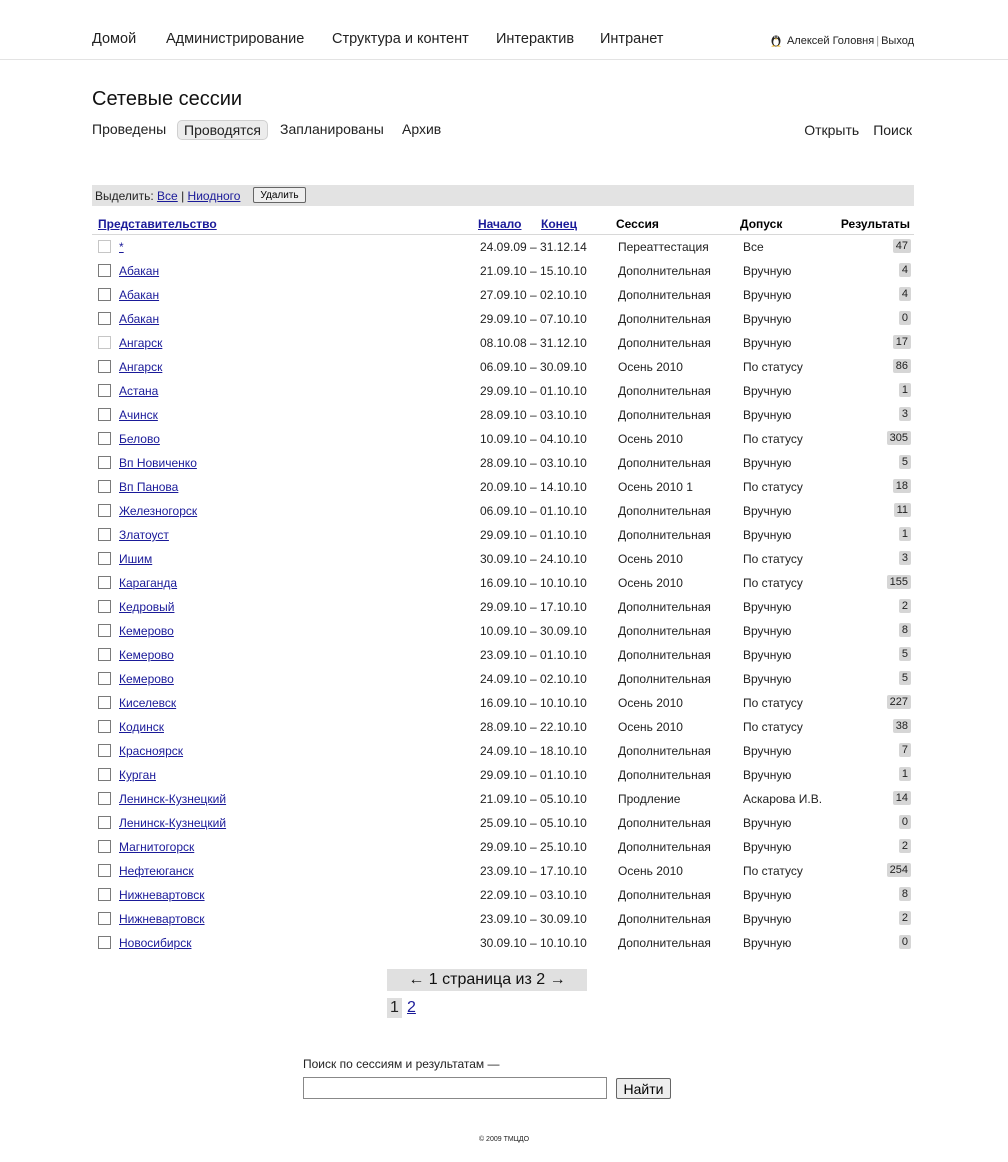 This screenshot has height=1162, width=1008. Describe the element at coordinates (138, 391) in the screenshot. I see `office-link: Астана` at that location.